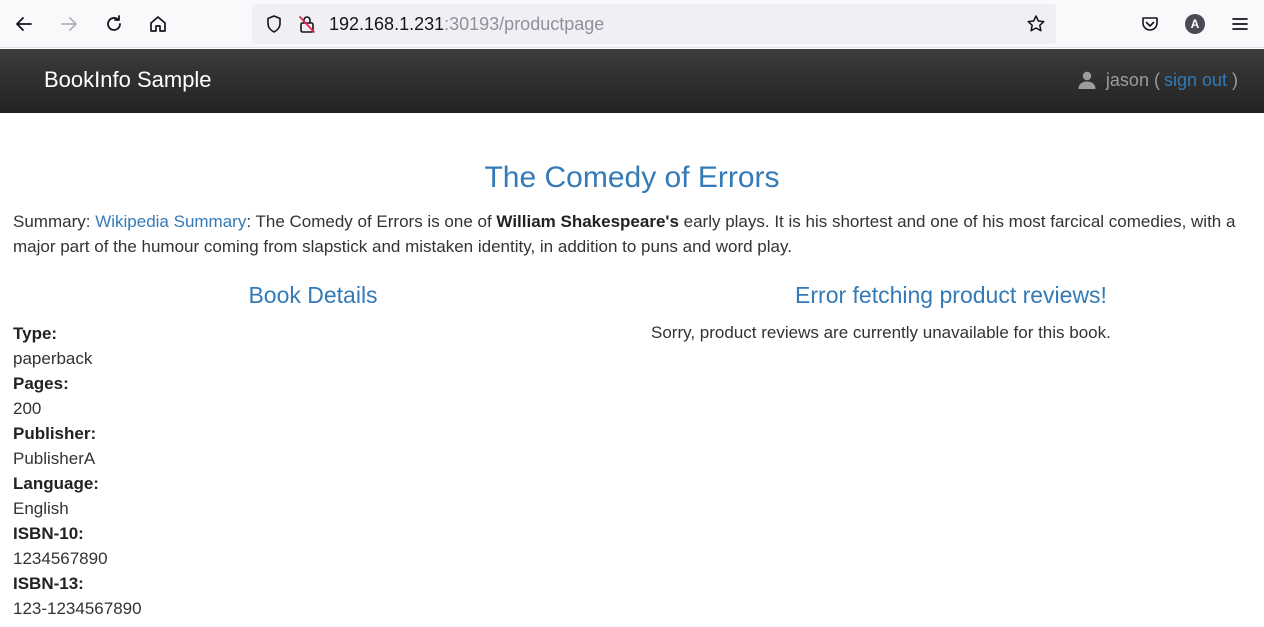 This screenshot has height=627, width=1264. Describe the element at coordinates (1235, 80) in the screenshot. I see `close-paren: )` at that location.